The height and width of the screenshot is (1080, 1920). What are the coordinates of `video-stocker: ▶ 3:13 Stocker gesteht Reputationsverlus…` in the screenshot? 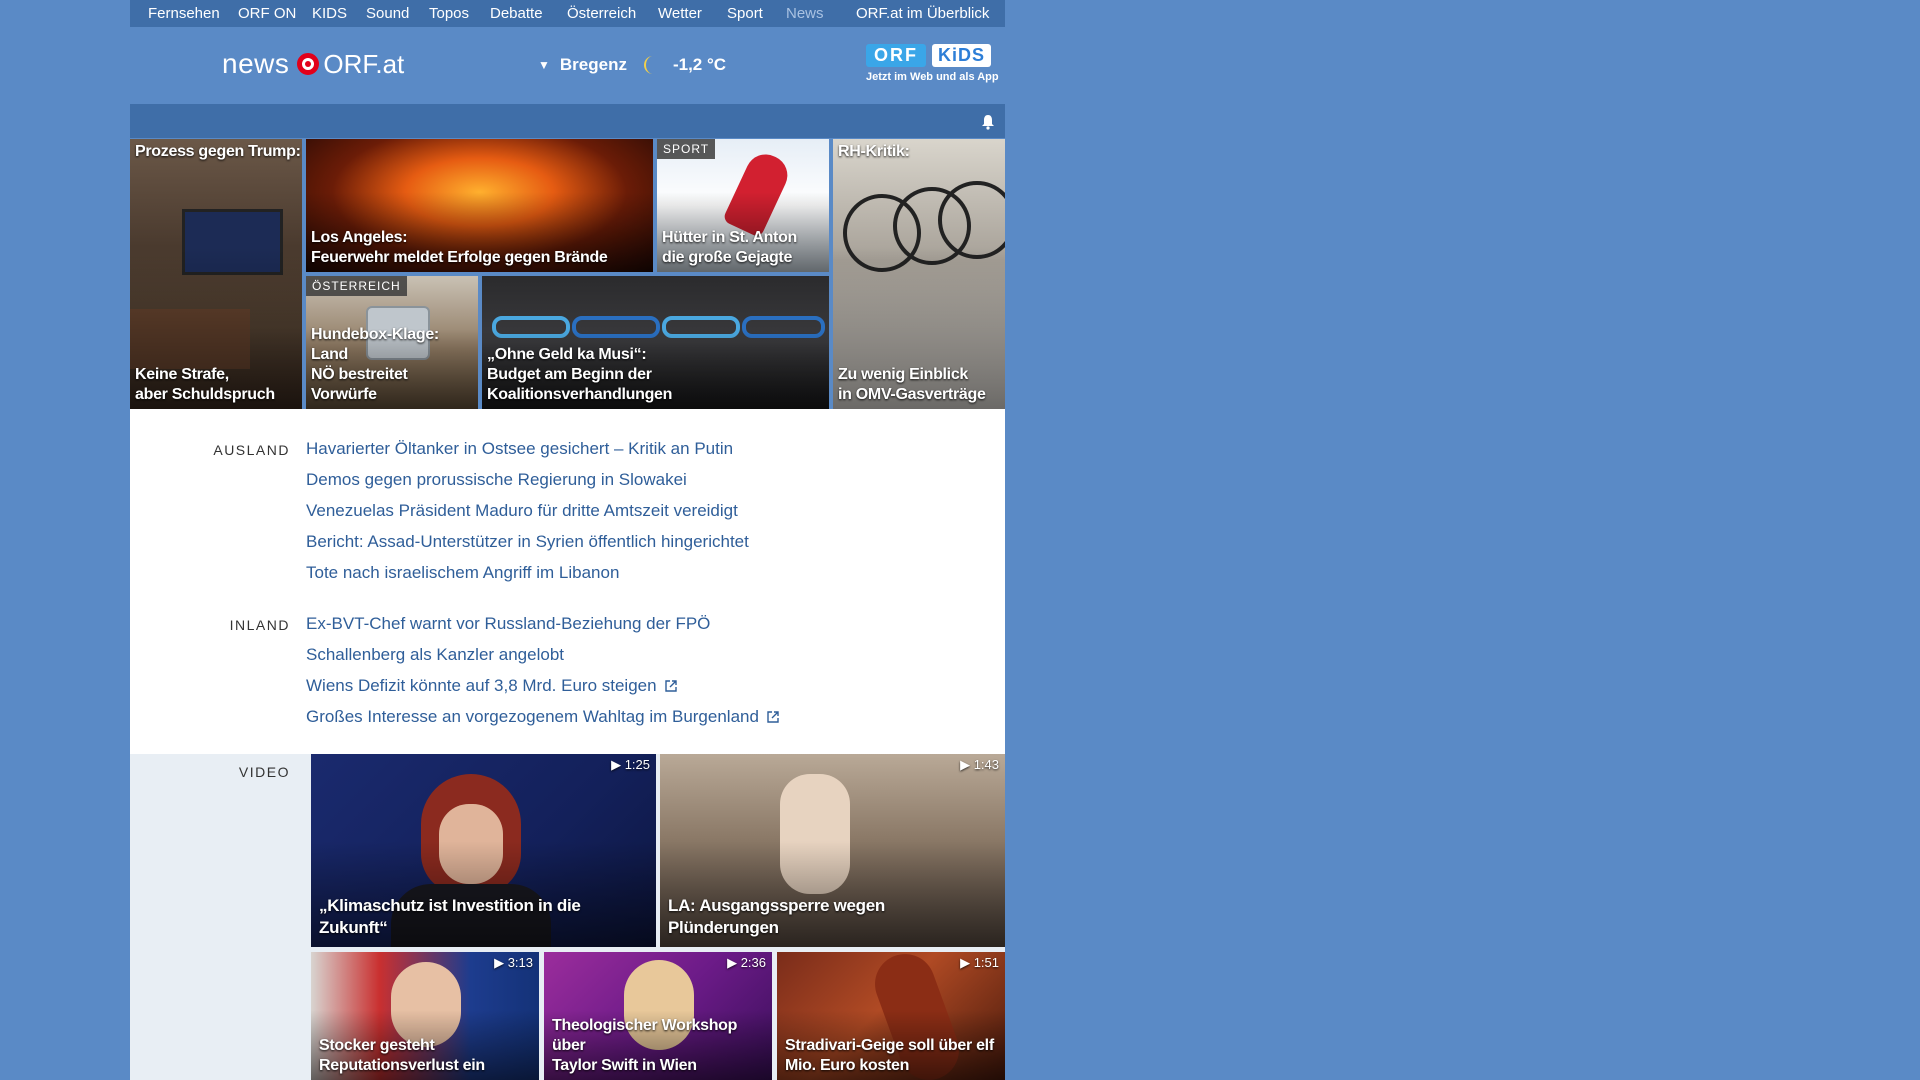 It's located at (425, 1016).